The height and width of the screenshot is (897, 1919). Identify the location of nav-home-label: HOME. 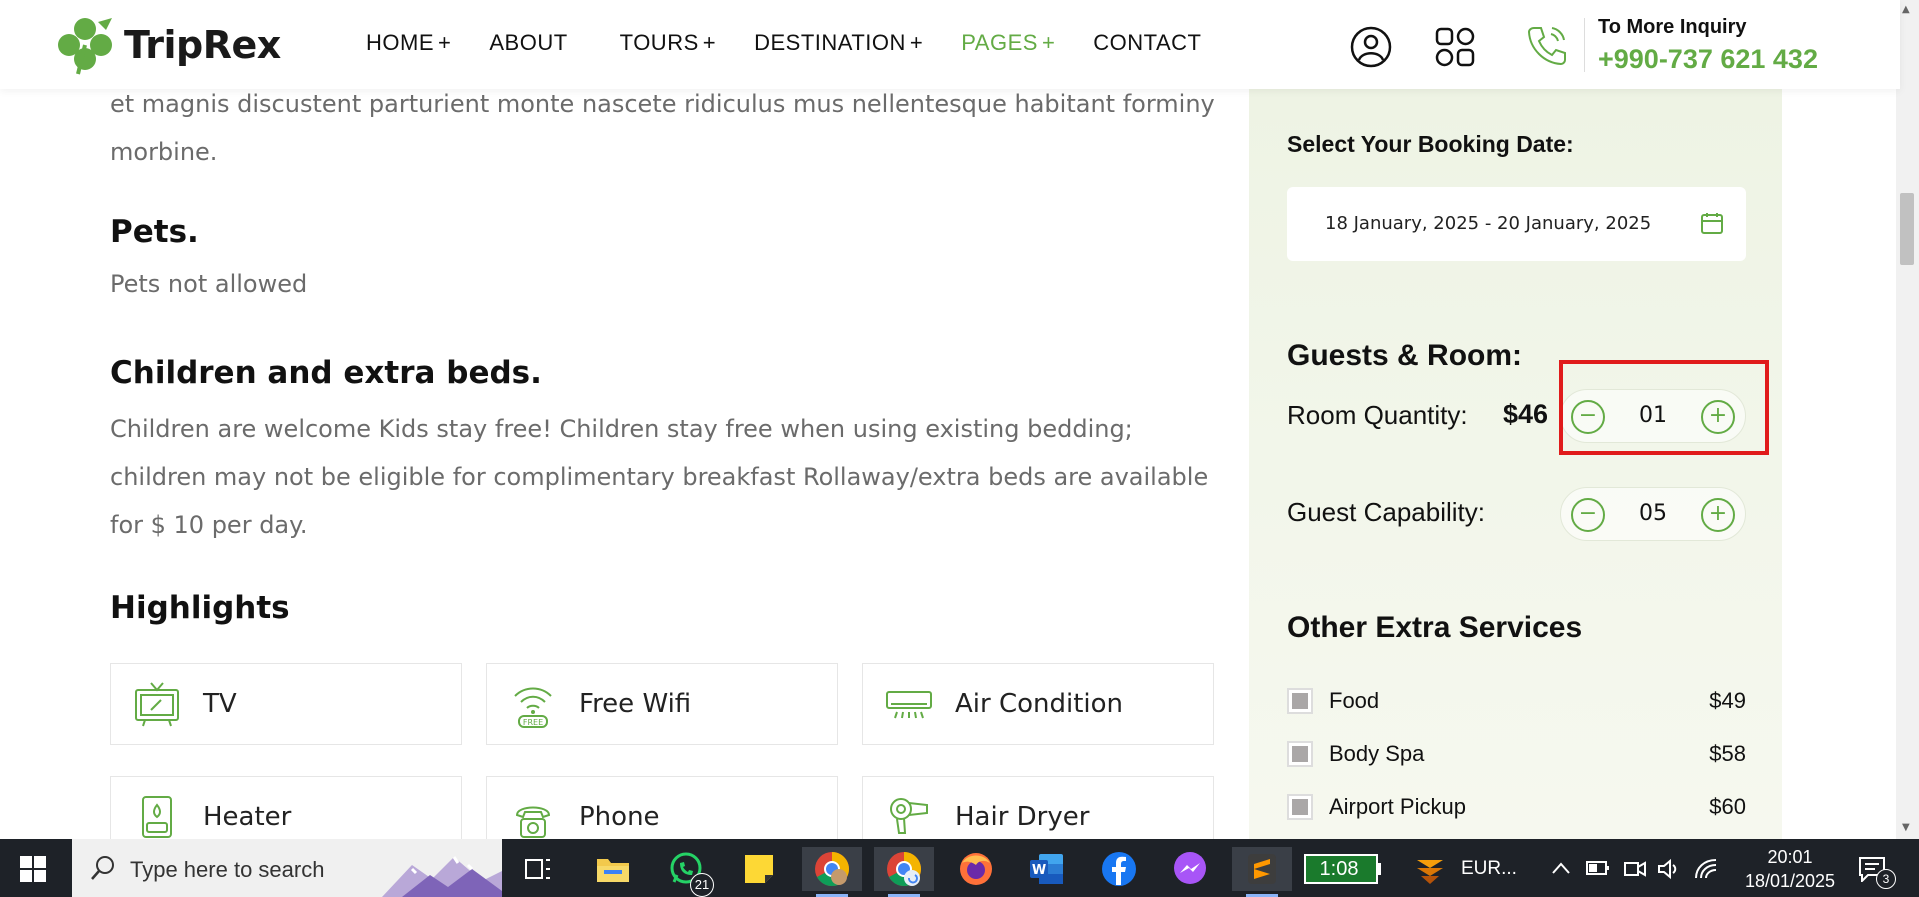
(400, 42).